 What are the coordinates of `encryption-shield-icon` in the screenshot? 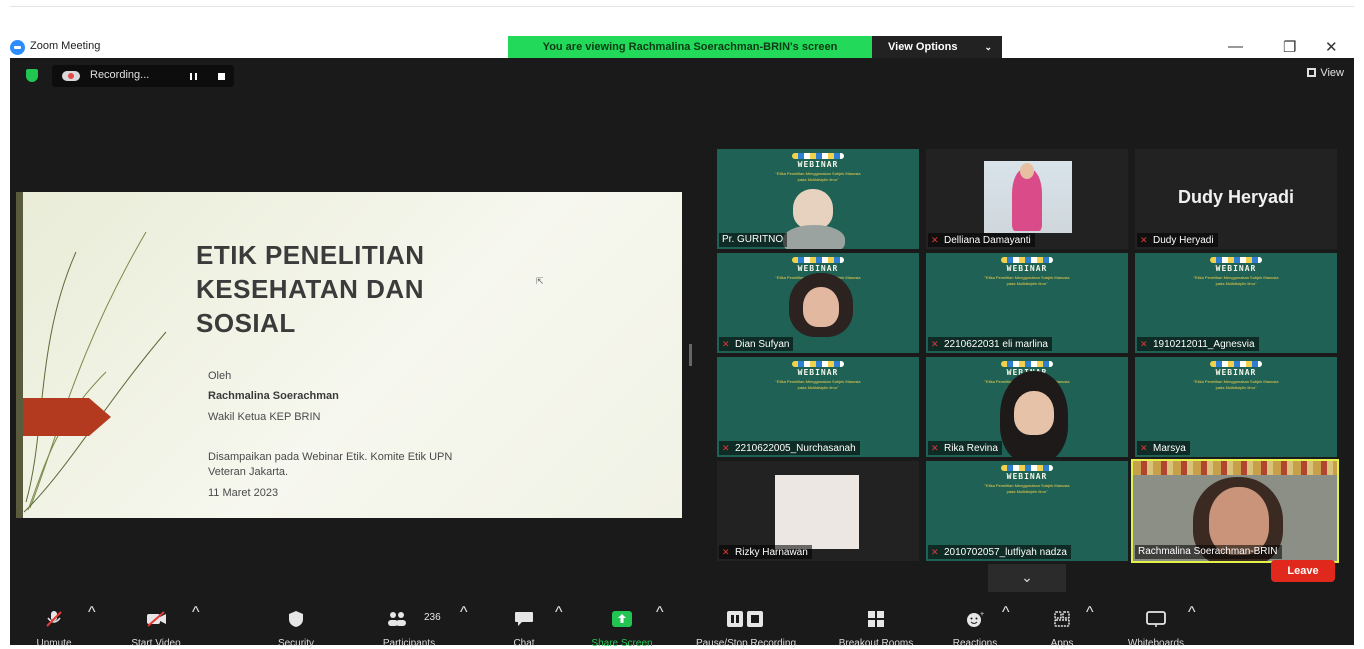 It's located at (32, 75).